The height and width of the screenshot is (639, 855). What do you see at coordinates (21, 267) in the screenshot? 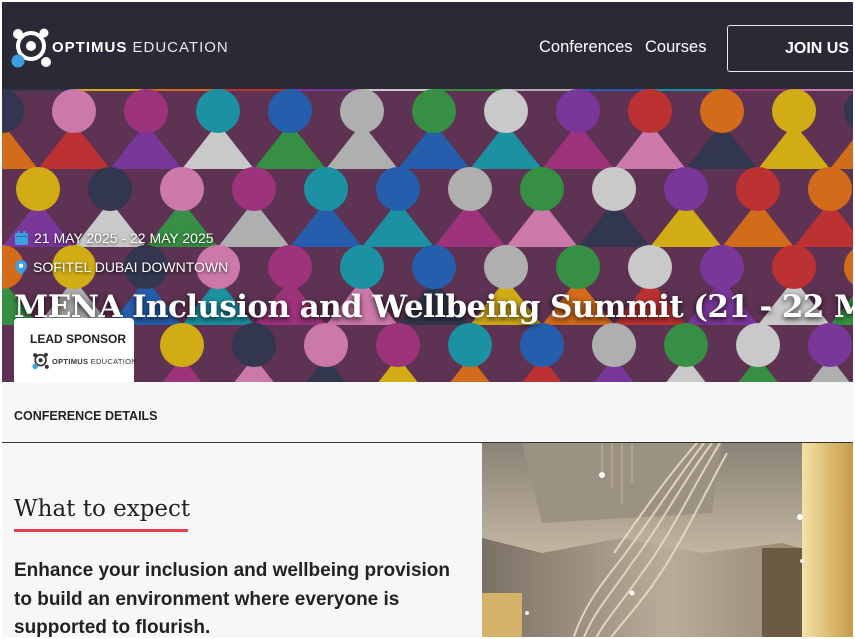
I see `map-pin-icon` at bounding box center [21, 267].